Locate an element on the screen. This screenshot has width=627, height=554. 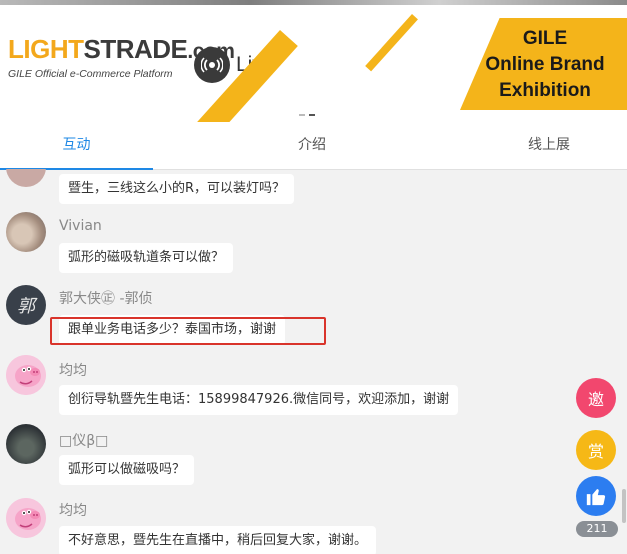
banner-top-strip is located at coordinates (313, 2).